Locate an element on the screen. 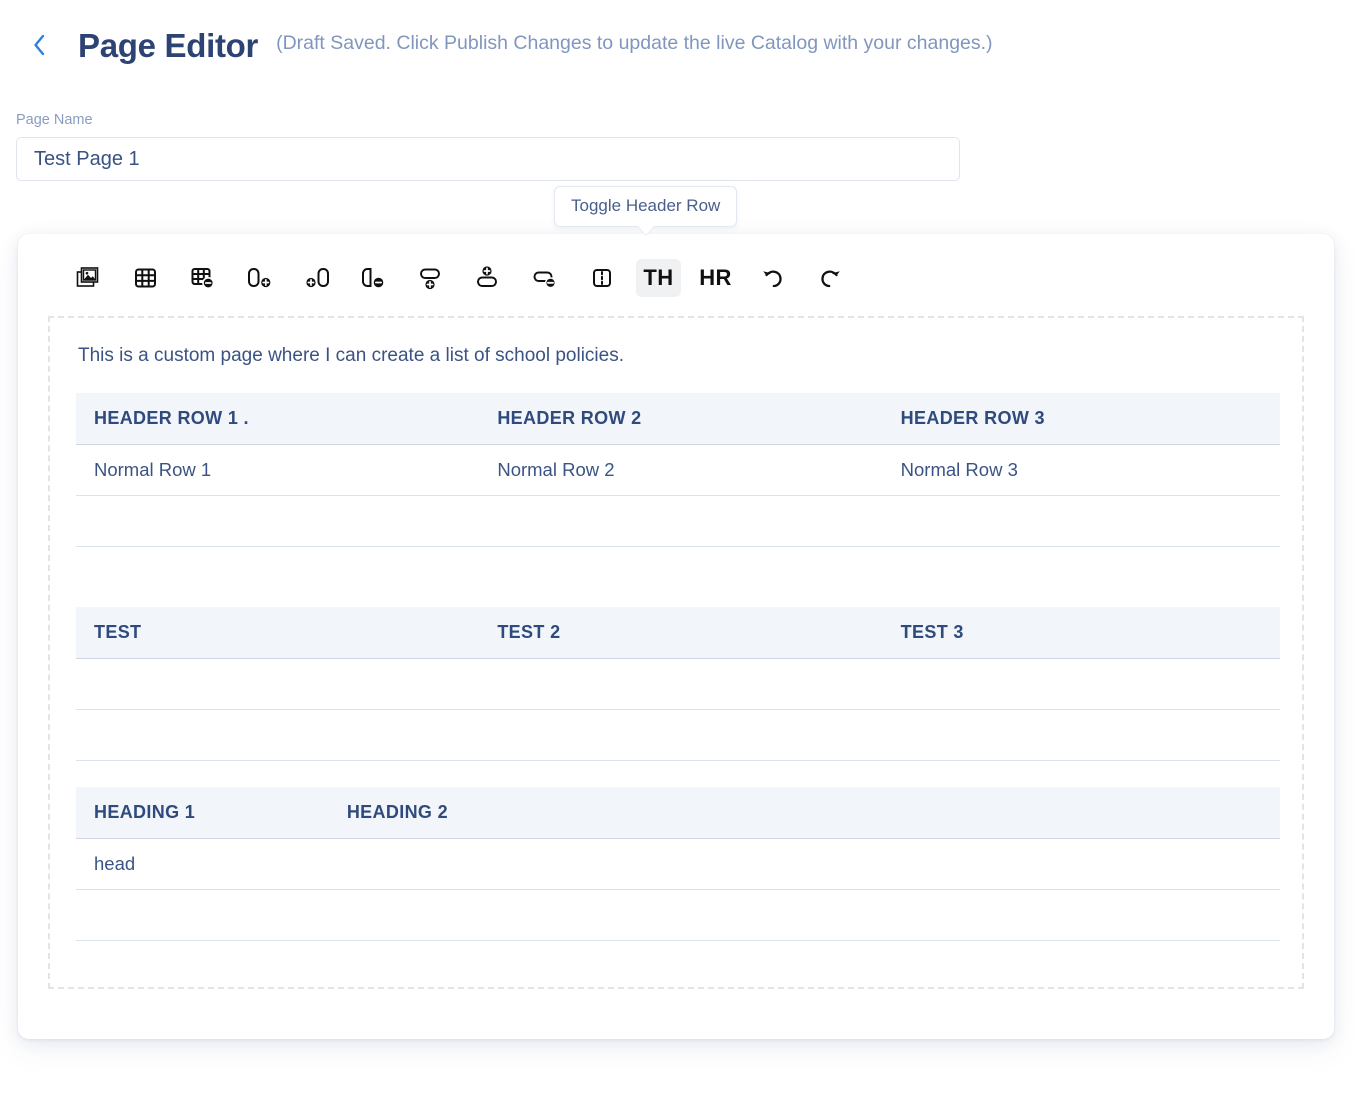  add-row-before-button is located at coordinates (430, 278).